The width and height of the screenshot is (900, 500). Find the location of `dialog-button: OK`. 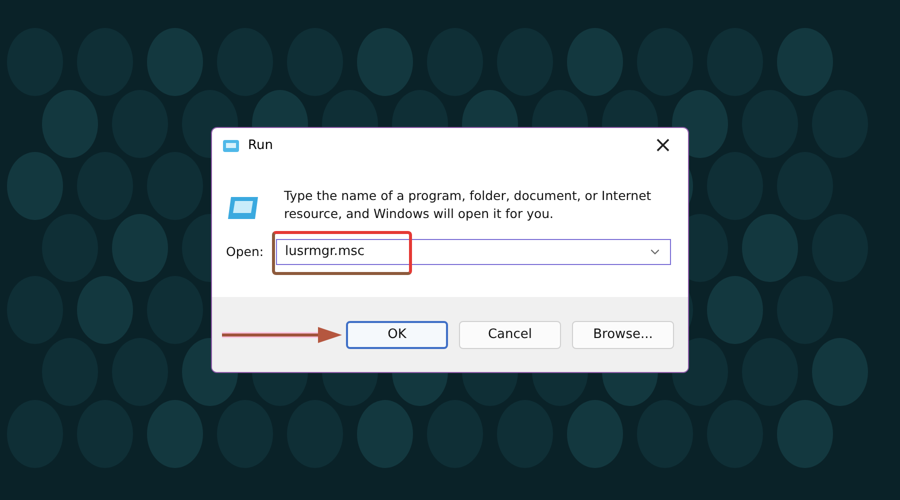

dialog-button: OK is located at coordinates (397, 334).